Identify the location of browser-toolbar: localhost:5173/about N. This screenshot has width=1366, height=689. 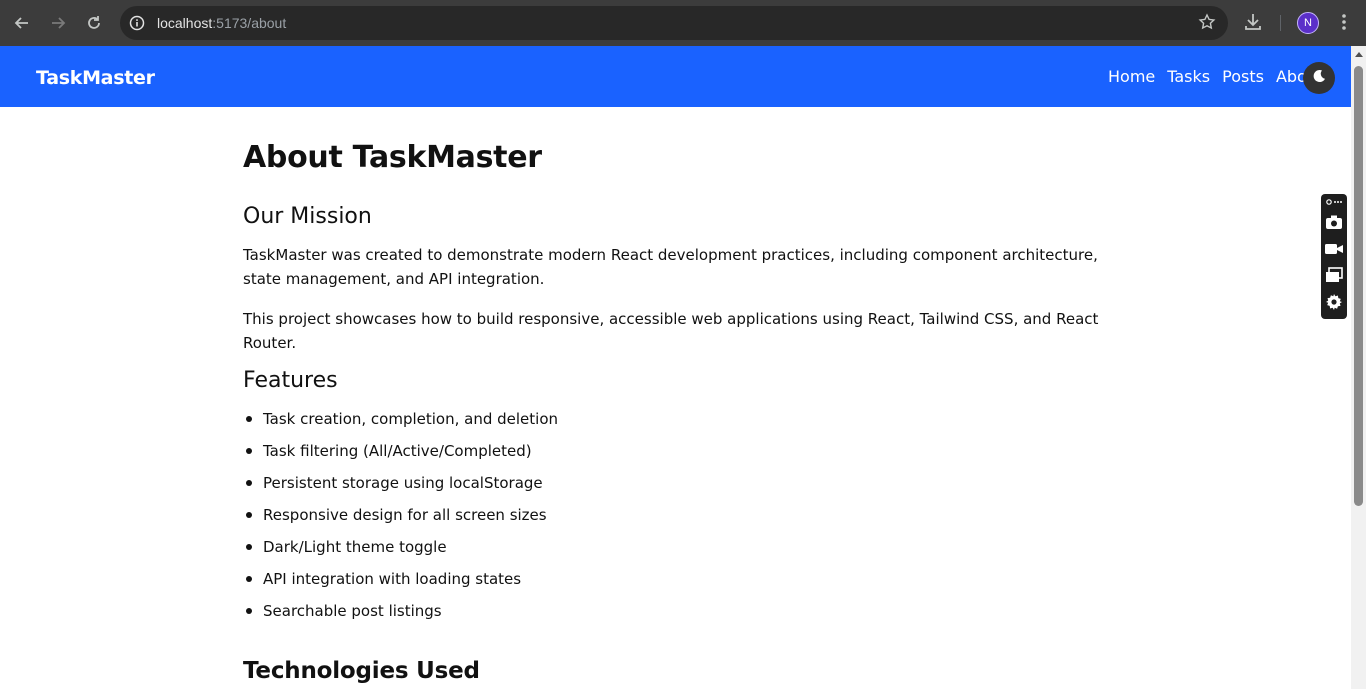
(683, 23).